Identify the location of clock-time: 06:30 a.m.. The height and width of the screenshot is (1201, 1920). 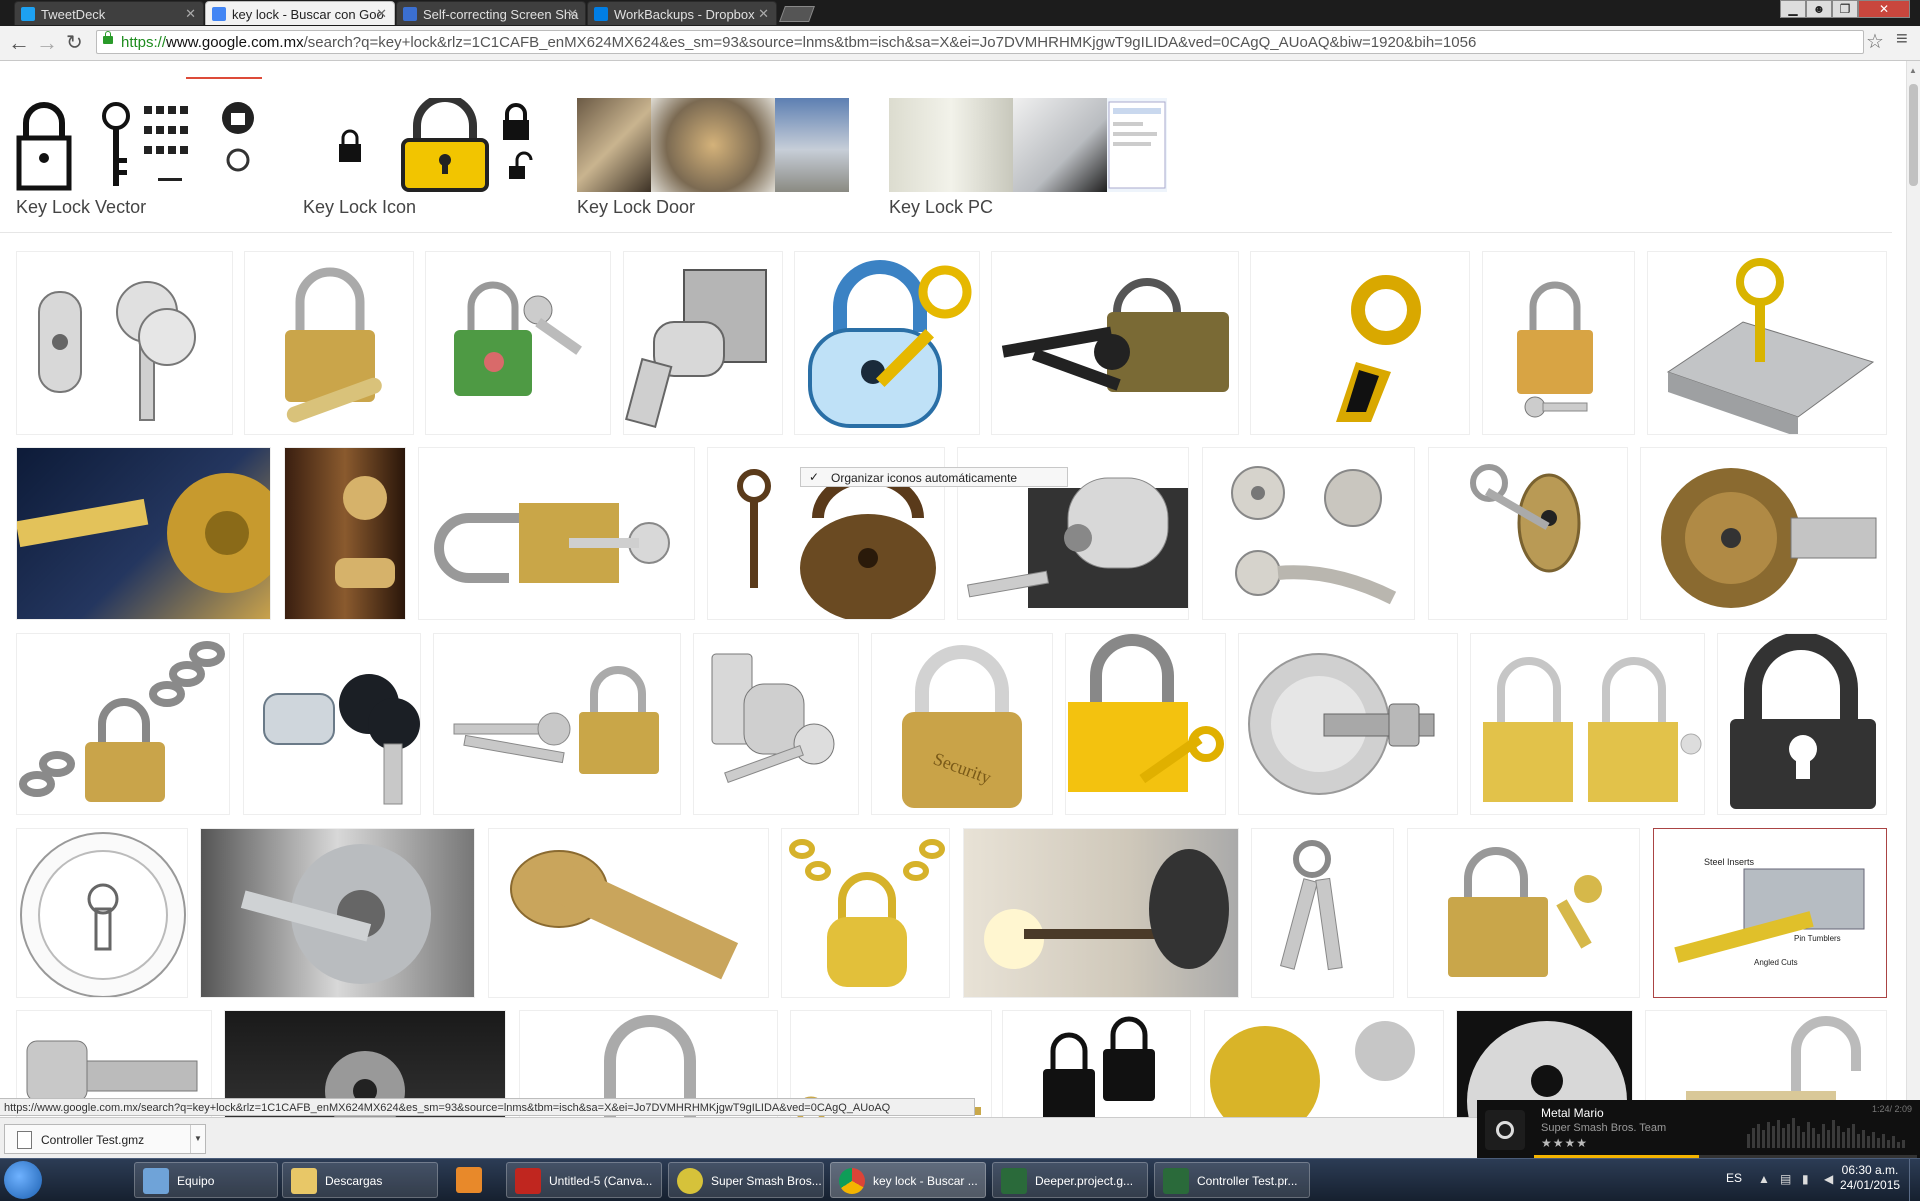
(1870, 1170).